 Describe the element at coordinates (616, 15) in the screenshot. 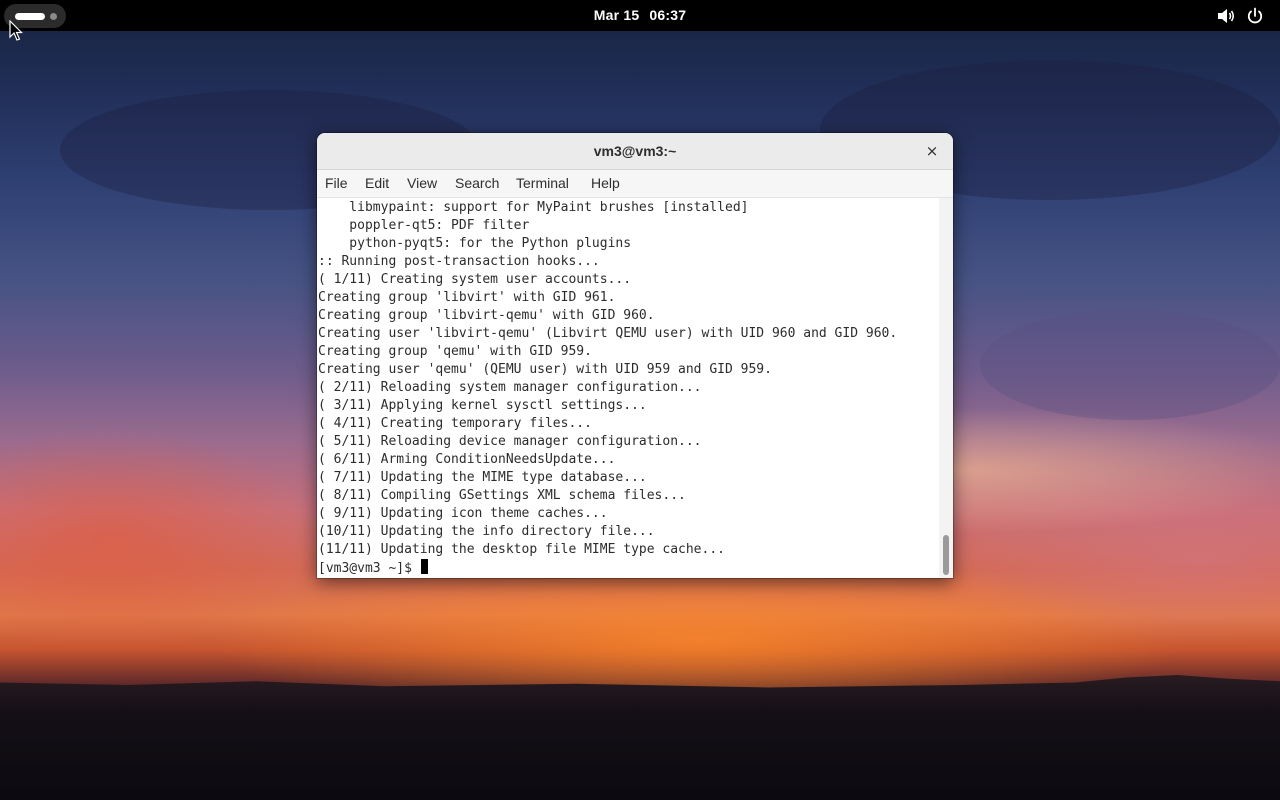

I see `clock-date: Mar 15` at that location.